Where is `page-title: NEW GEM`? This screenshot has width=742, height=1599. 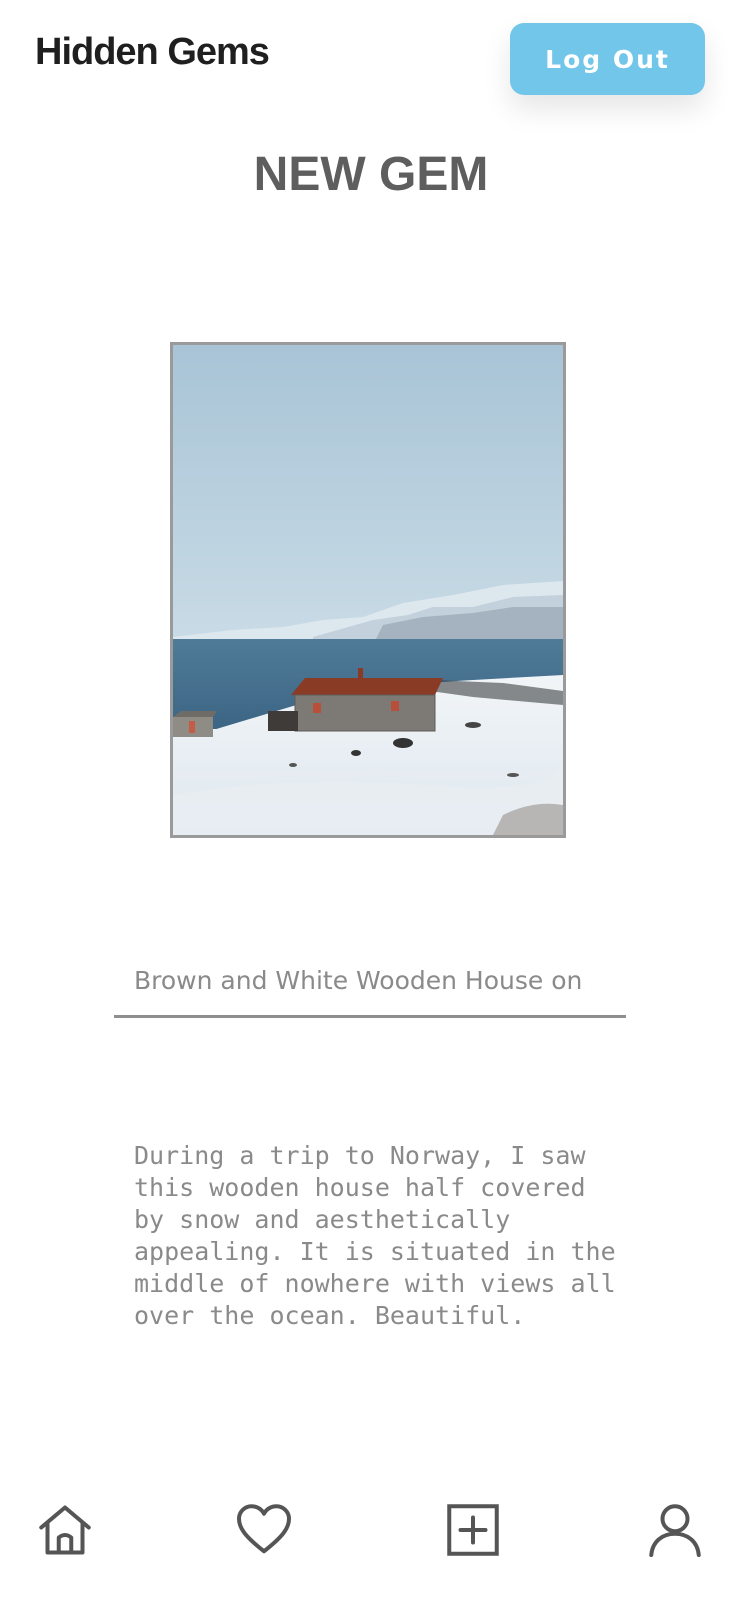
page-title: NEW GEM is located at coordinates (371, 174).